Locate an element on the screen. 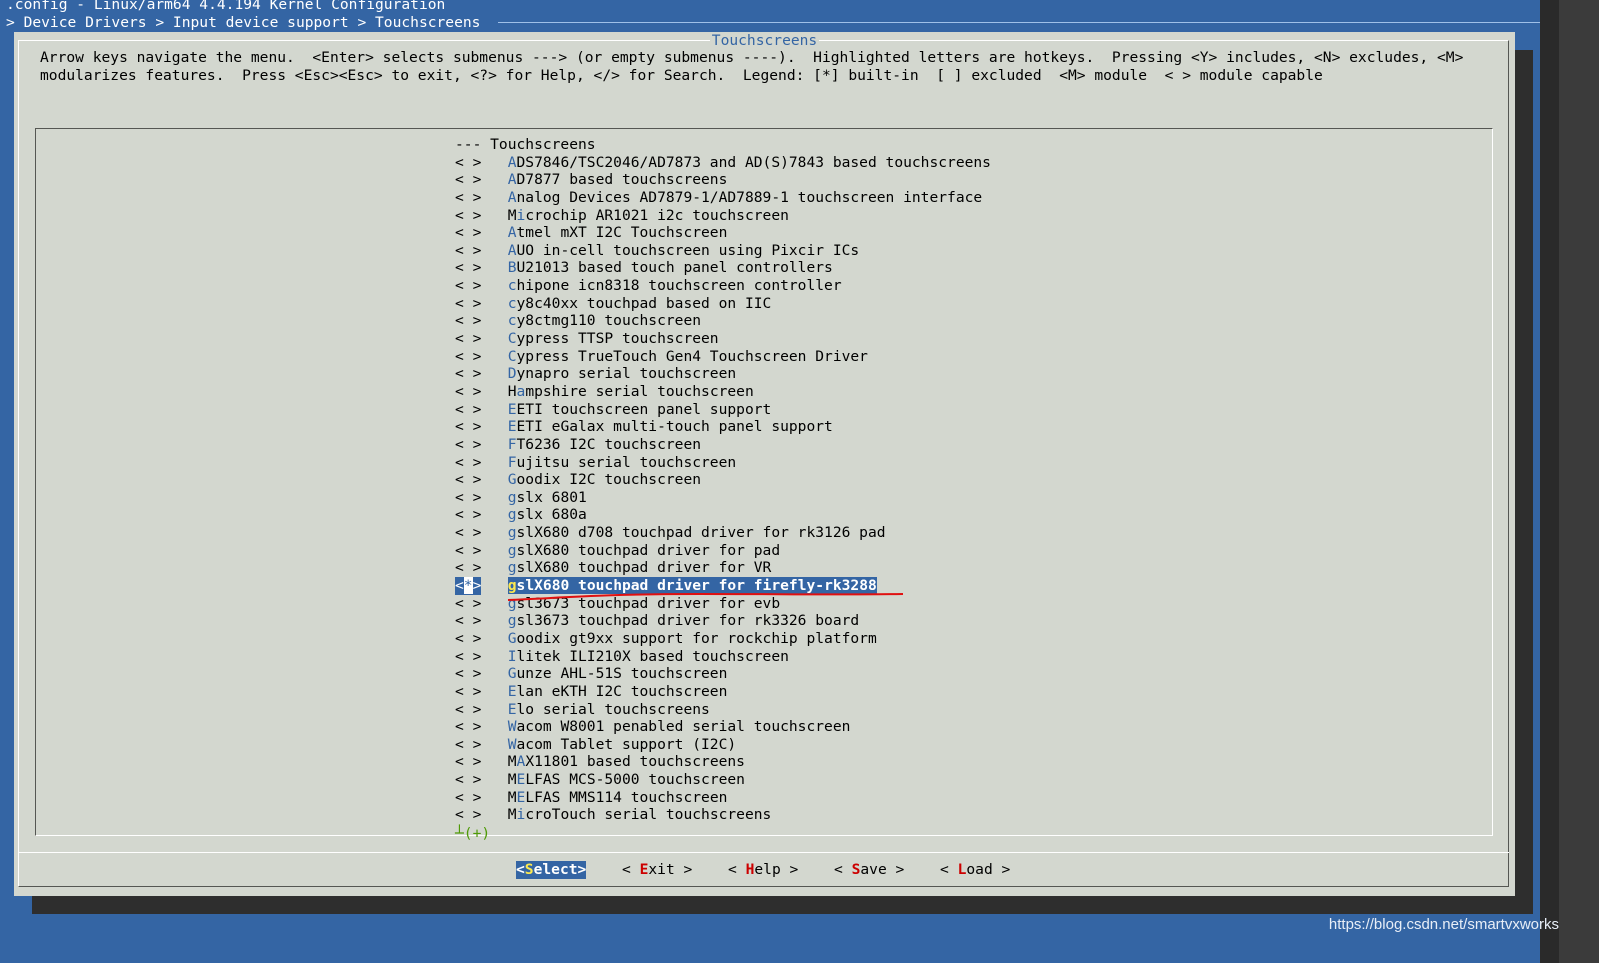 The width and height of the screenshot is (1599, 963). exit-button: < Exit > is located at coordinates (657, 870).